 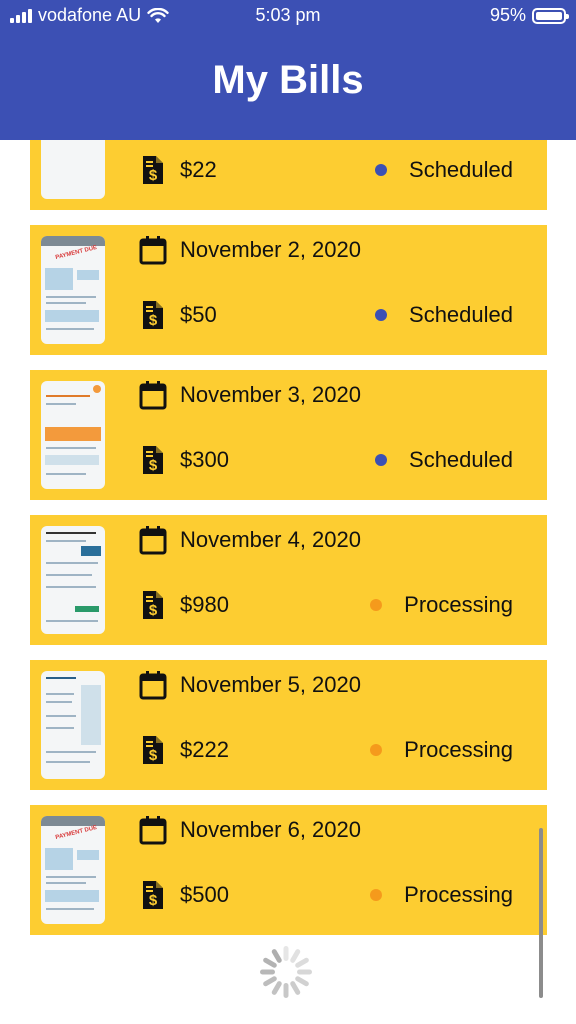 I want to click on bill-date: November 5, 2020, so click(x=270, y=684).